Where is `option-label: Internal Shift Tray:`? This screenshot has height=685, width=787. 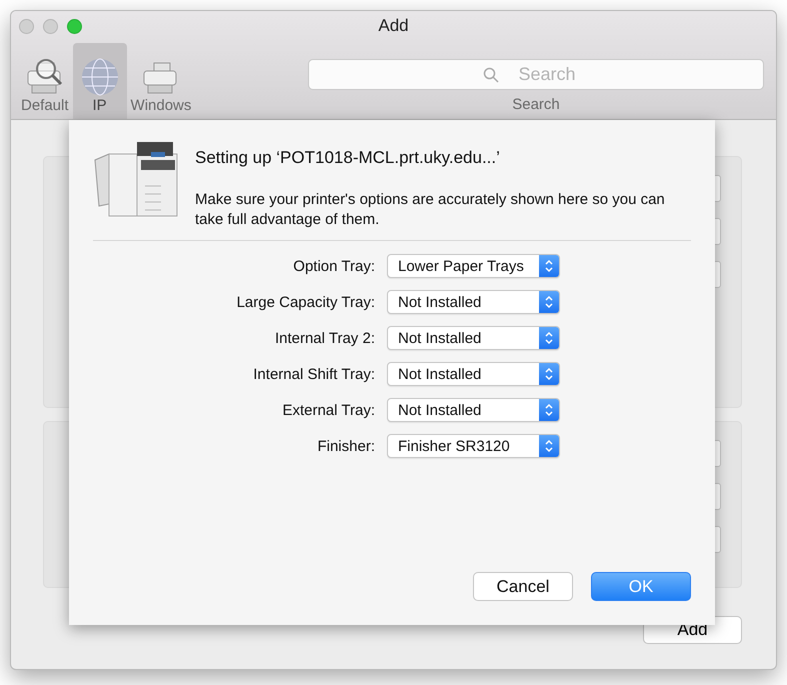
option-label: Internal Shift Tray: is located at coordinates (313, 374).